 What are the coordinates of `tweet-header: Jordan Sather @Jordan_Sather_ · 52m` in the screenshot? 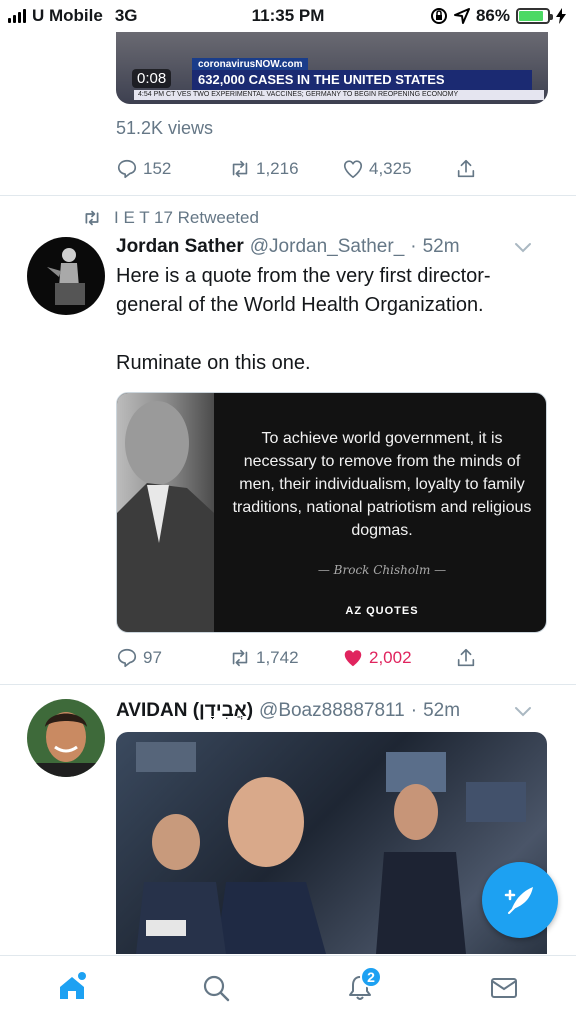 It's located at (336, 247).